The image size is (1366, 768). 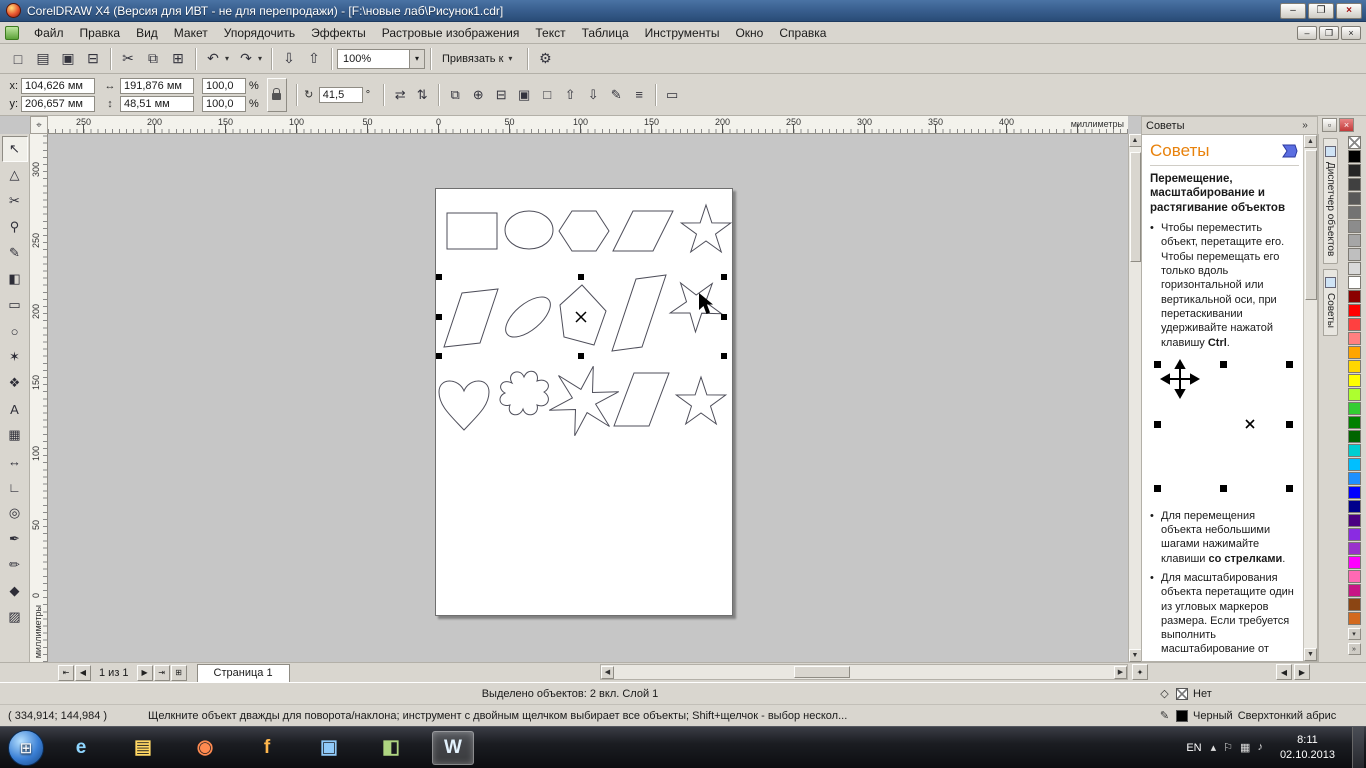 What do you see at coordinates (381, 58) in the screenshot?
I see `zoom-level-combo: 100% ▾` at bounding box center [381, 58].